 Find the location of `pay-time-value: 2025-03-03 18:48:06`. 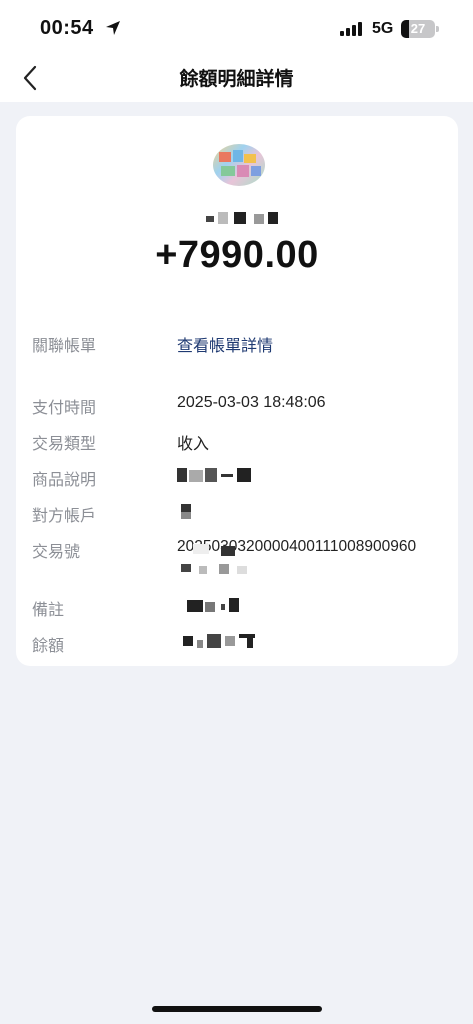

pay-time-value: 2025-03-03 18:48:06 is located at coordinates (251, 402).